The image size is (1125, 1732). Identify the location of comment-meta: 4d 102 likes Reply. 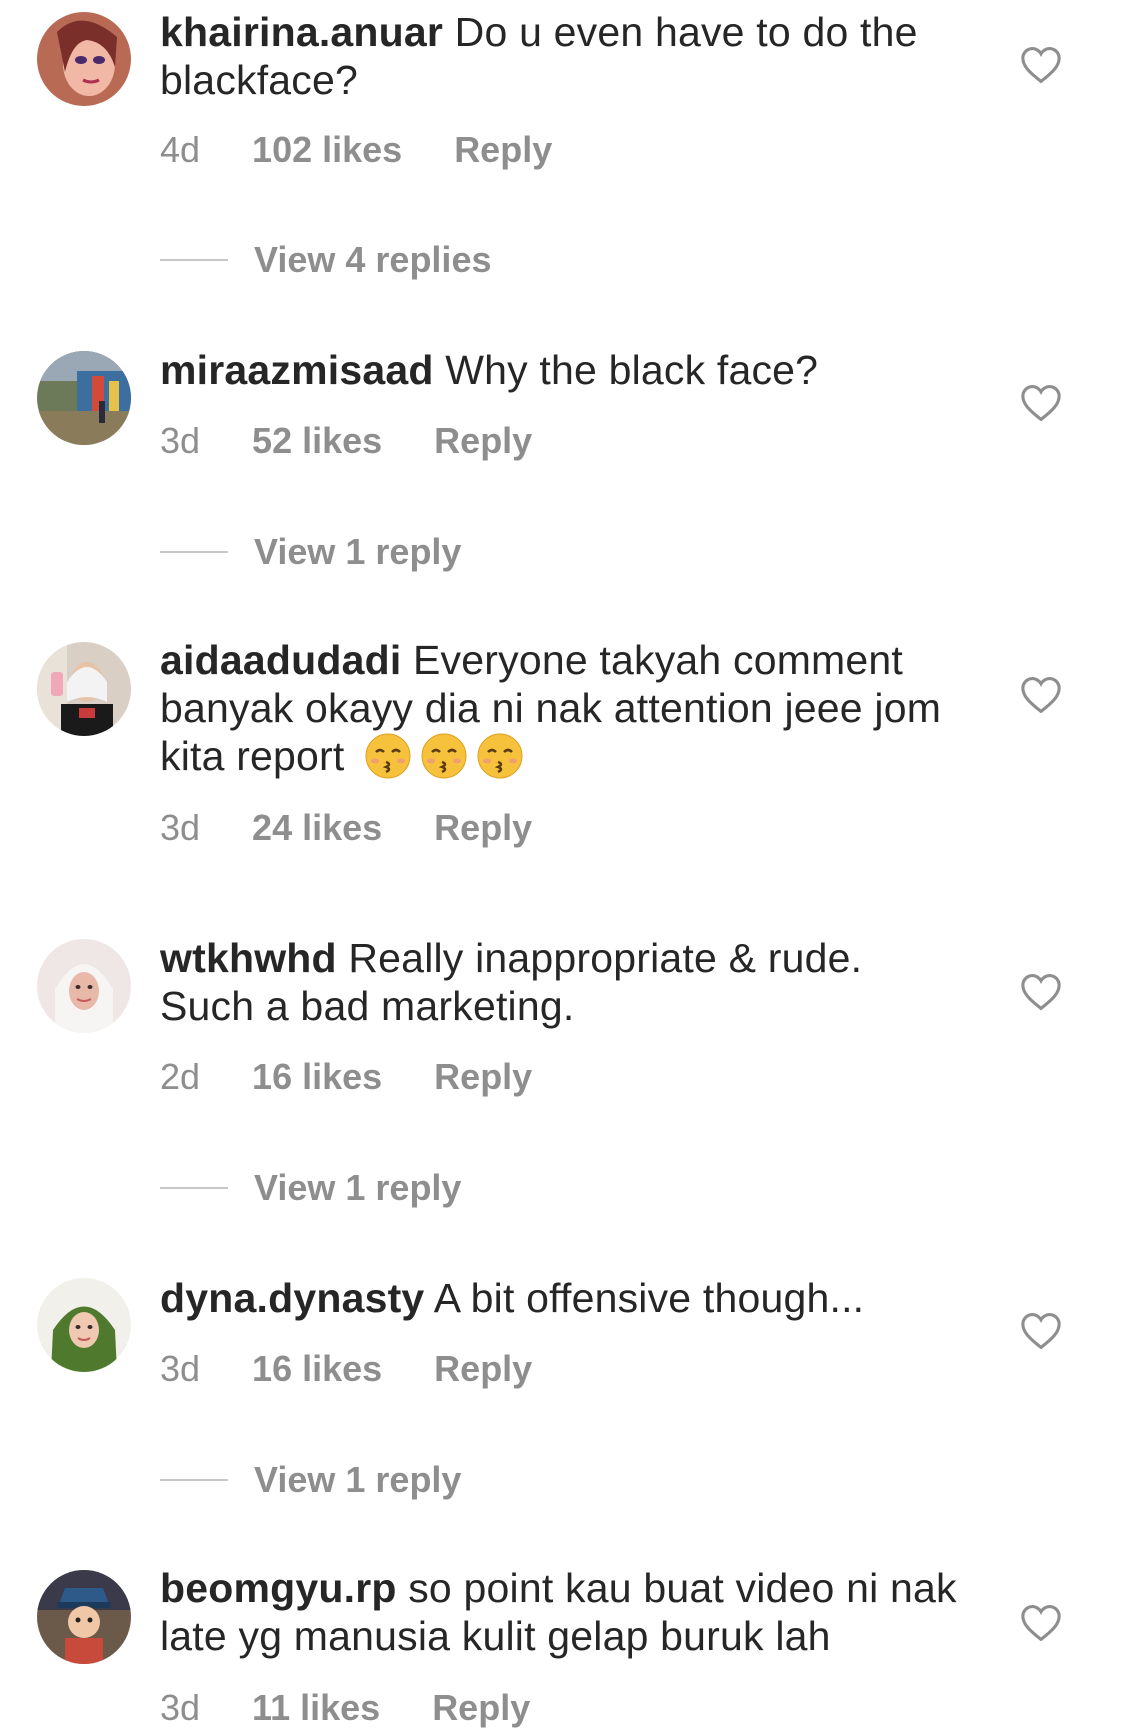
(356, 150).